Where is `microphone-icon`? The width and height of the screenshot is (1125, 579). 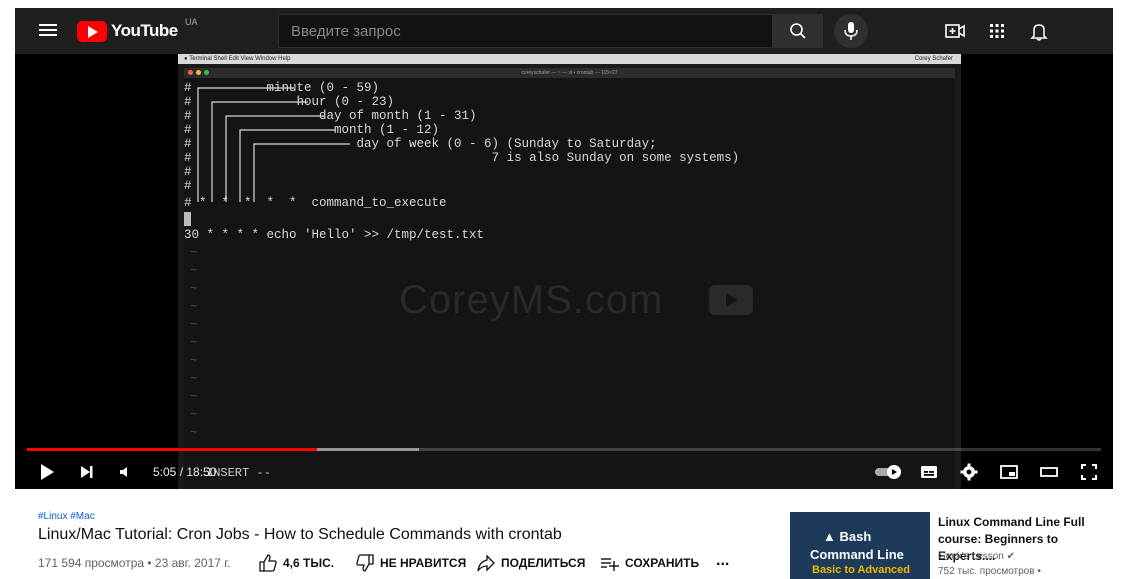
microphone-icon is located at coordinates (851, 31).